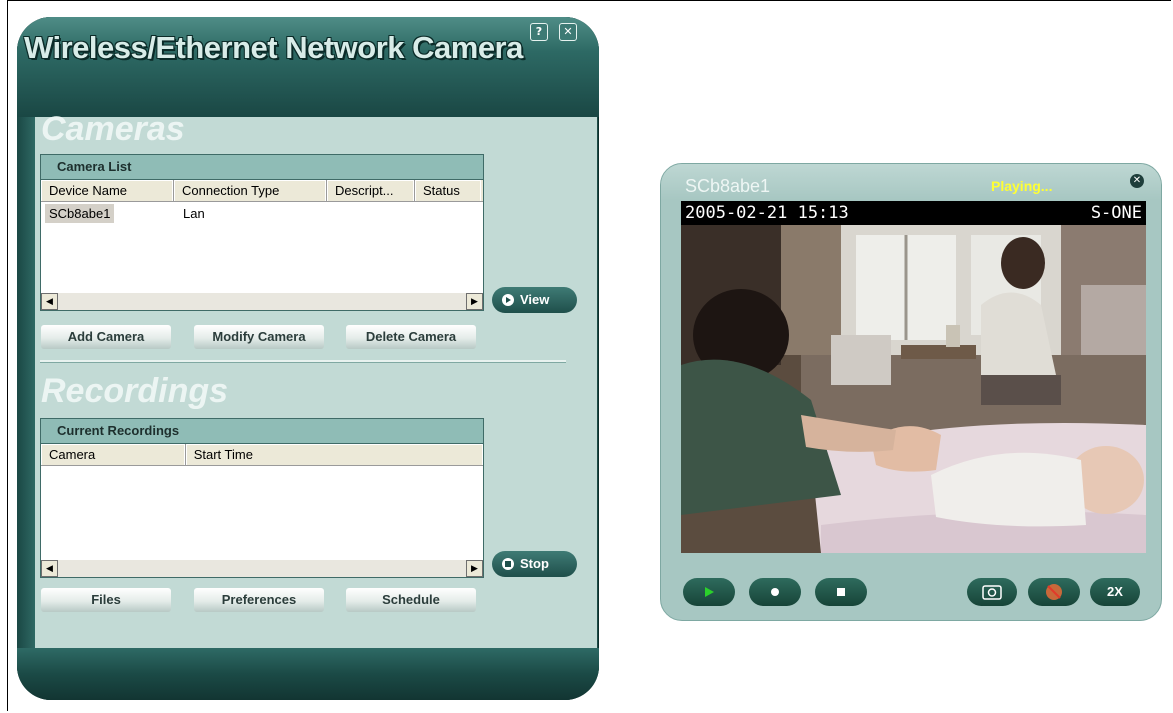 The height and width of the screenshot is (713, 1173). I want to click on view-button: View, so click(534, 300).